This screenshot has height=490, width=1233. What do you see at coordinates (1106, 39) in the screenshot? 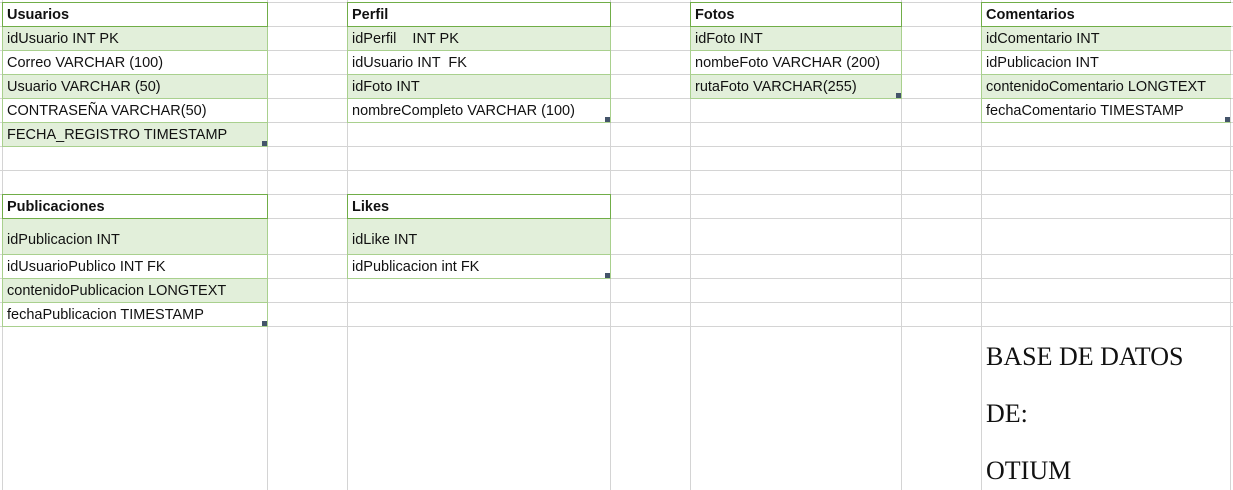
I see `table-cell: idComentario INT` at bounding box center [1106, 39].